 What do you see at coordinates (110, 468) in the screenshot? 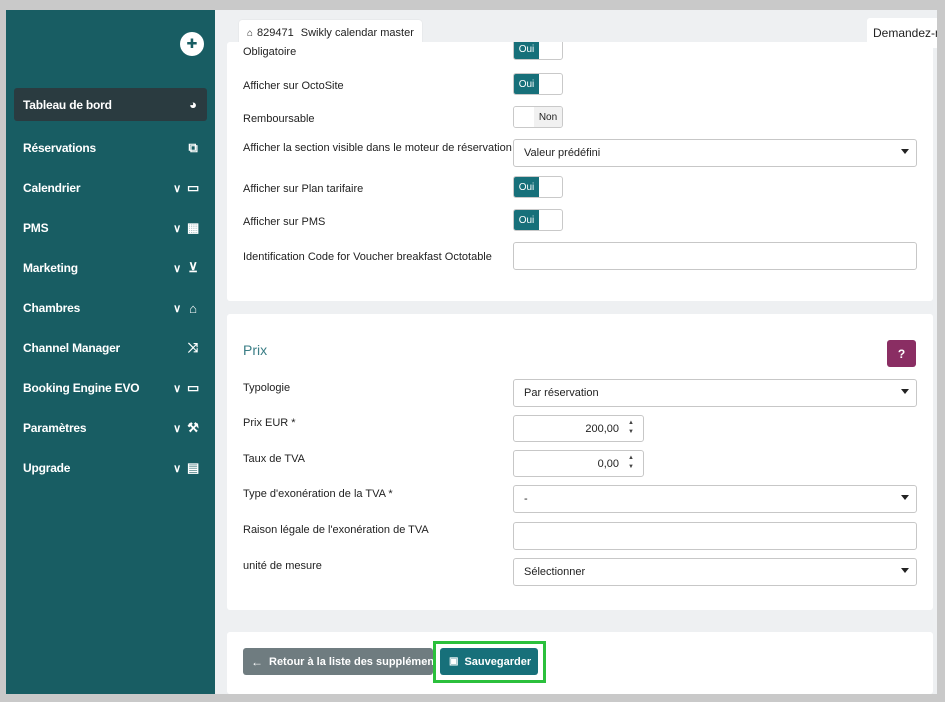
I see `sidebar-item-upgrade: Upgrade ∨ ▤` at bounding box center [110, 468].